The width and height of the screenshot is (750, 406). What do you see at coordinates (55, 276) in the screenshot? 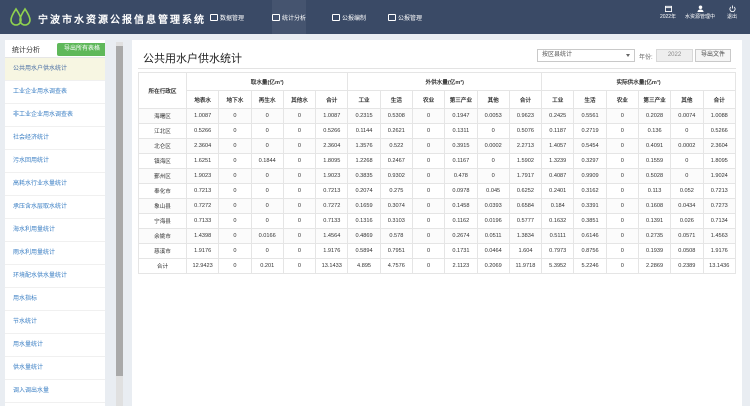
I see `sidebar-item: 环境配水供水量统计` at bounding box center [55, 276].